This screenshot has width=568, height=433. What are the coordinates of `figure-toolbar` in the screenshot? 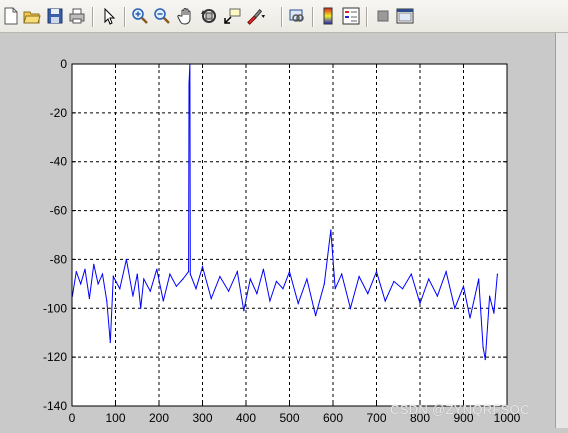 It's located at (284, 16).